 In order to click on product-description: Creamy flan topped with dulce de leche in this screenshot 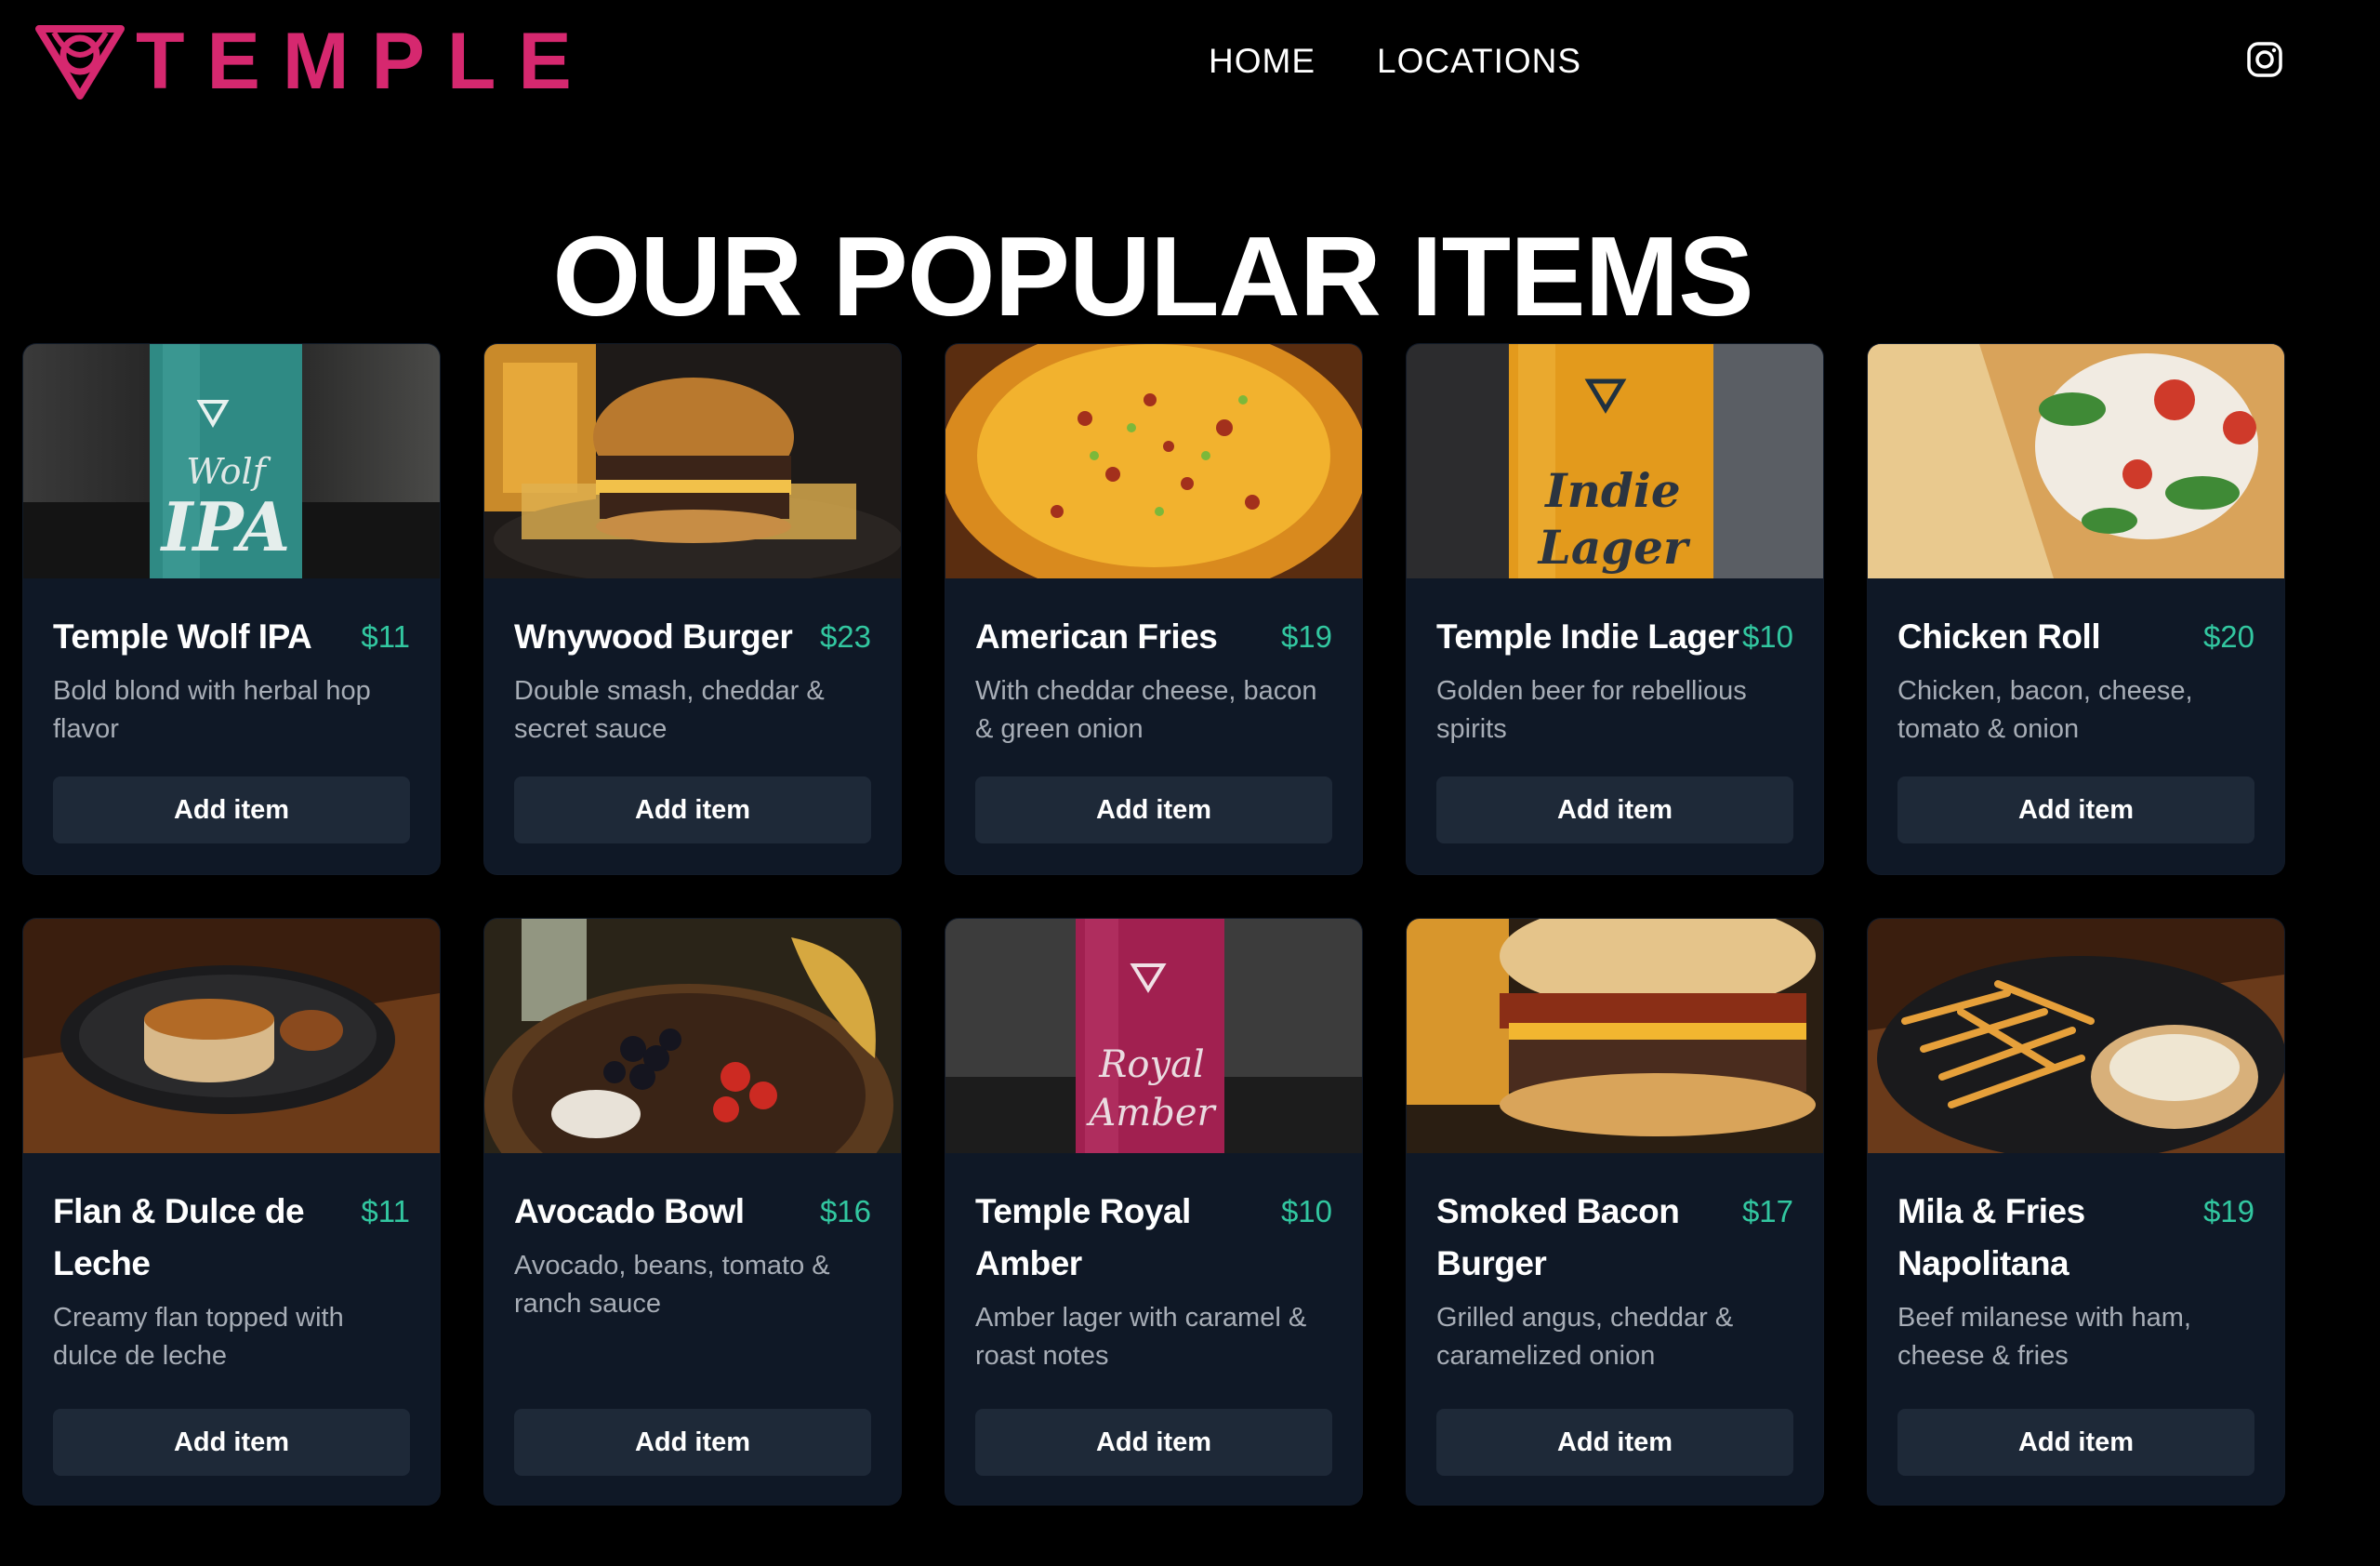, I will do `click(198, 1337)`.